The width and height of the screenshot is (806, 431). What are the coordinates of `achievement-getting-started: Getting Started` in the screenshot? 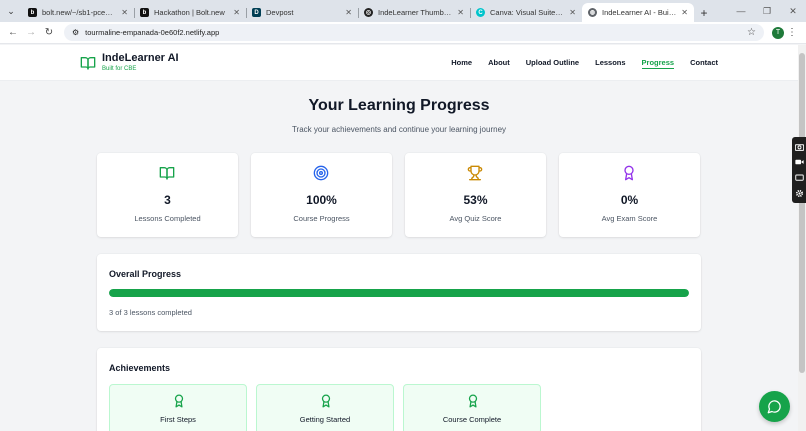 It's located at (325, 407).